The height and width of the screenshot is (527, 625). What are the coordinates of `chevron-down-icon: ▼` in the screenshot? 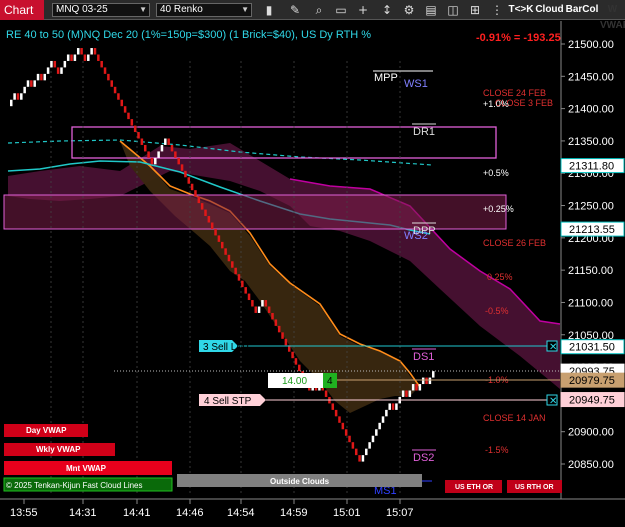 It's located at (143, 9).